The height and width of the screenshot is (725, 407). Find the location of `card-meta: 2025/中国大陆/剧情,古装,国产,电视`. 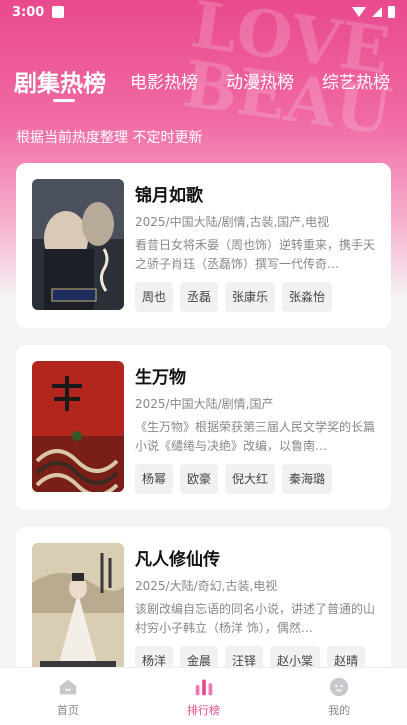

card-meta: 2025/中国大陆/剧情,古装,国产,电视 is located at coordinates (232, 222).